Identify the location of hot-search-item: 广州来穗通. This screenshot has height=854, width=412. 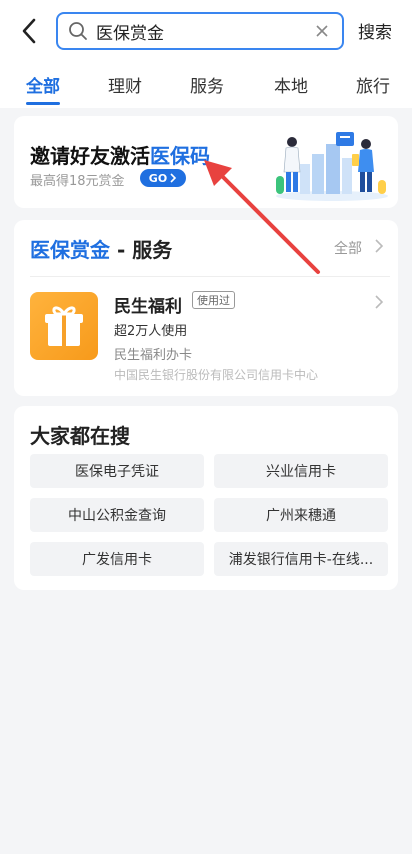
(301, 515).